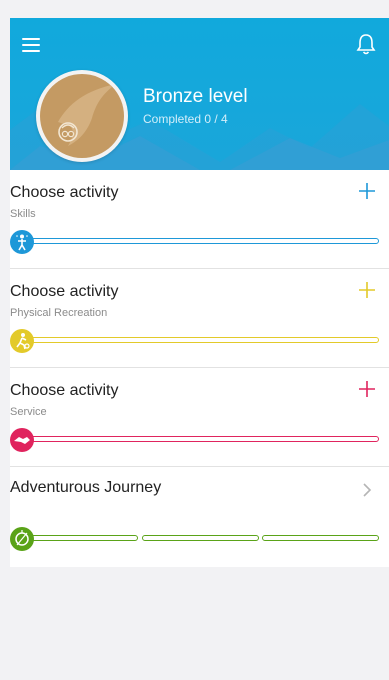 Image resolution: width=389 pixels, height=680 pixels. I want to click on section-subtitle: Physical Recreation, so click(59, 313).